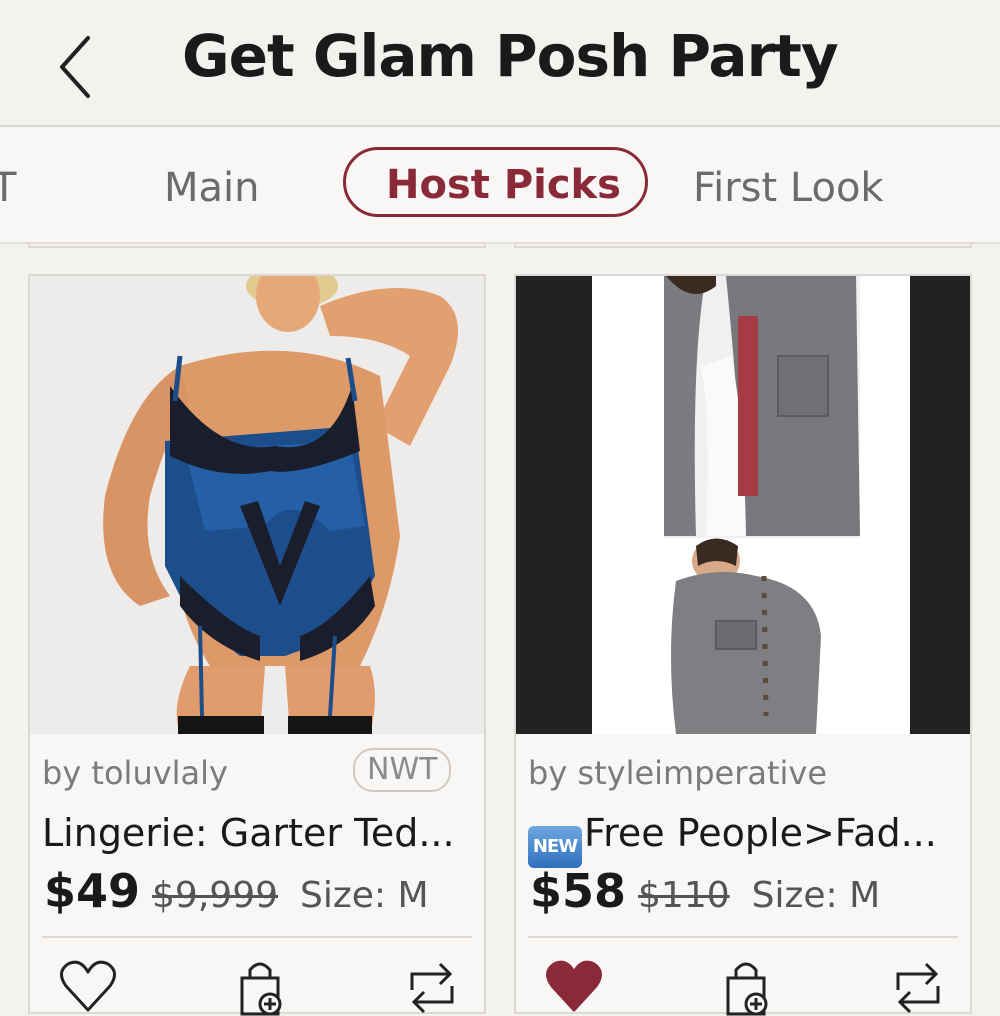  I want to click on listing-price: $49, so click(92, 891).